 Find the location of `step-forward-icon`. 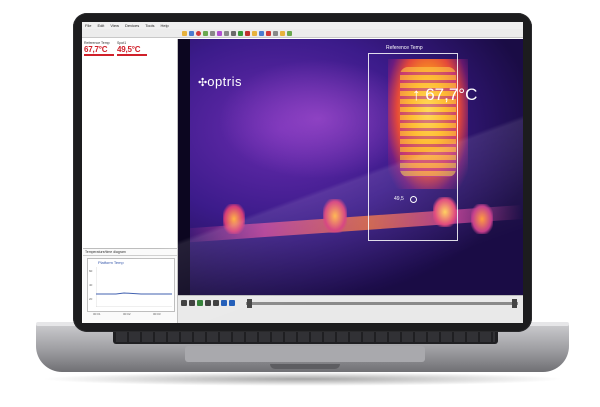

step-forward-icon is located at coordinates (208, 303).